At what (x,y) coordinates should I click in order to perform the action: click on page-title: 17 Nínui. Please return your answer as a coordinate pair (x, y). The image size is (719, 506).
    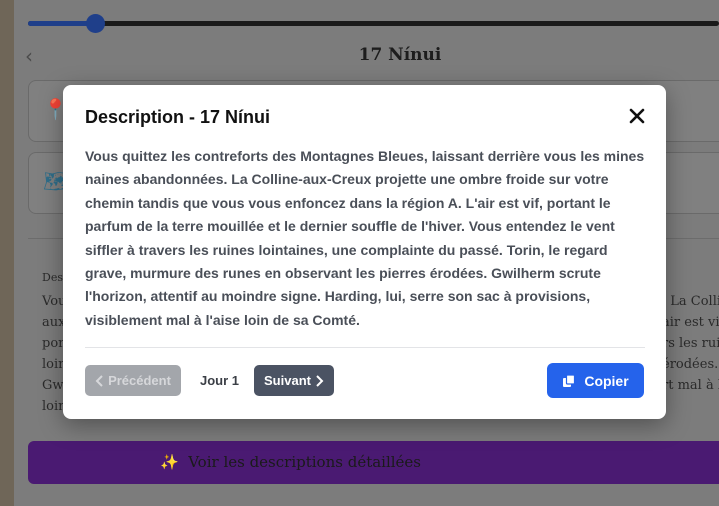
    Looking at the image, I should click on (400, 55).